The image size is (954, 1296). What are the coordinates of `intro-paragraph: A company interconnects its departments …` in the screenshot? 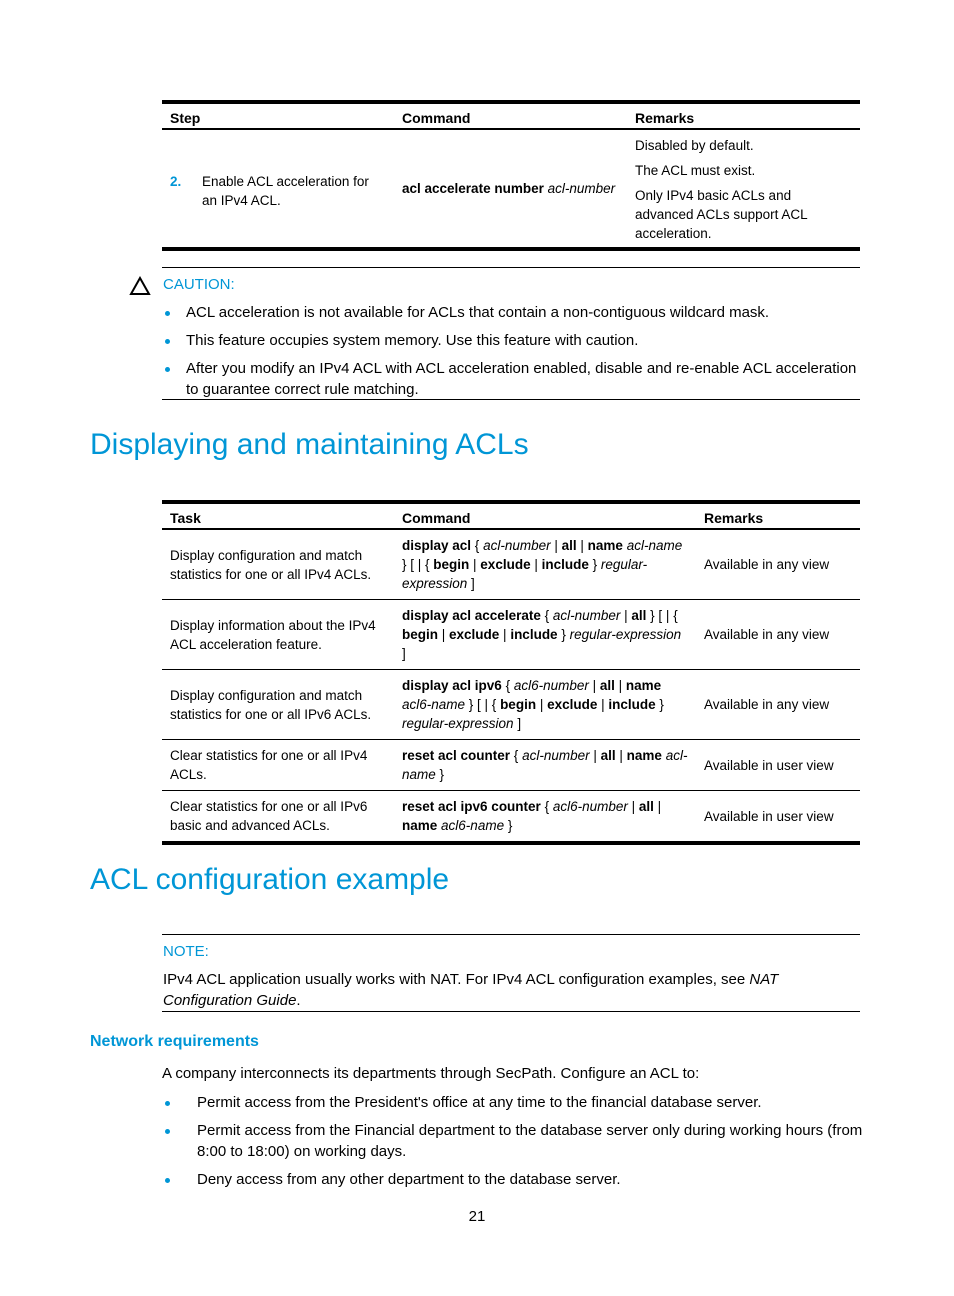 It's located at (431, 1073).